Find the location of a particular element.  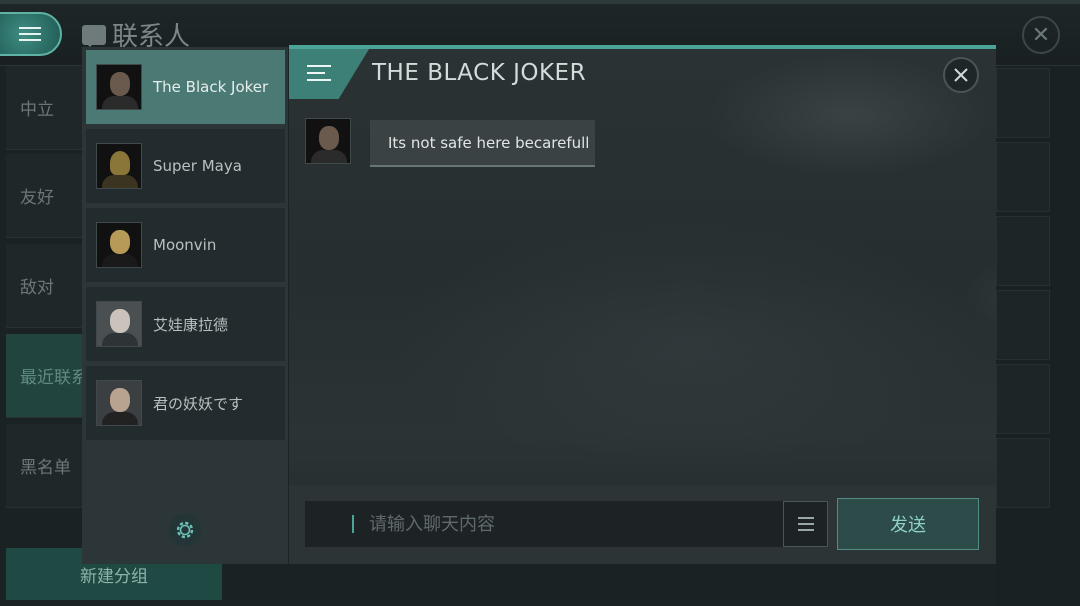

chat-close-button is located at coordinates (961, 75).